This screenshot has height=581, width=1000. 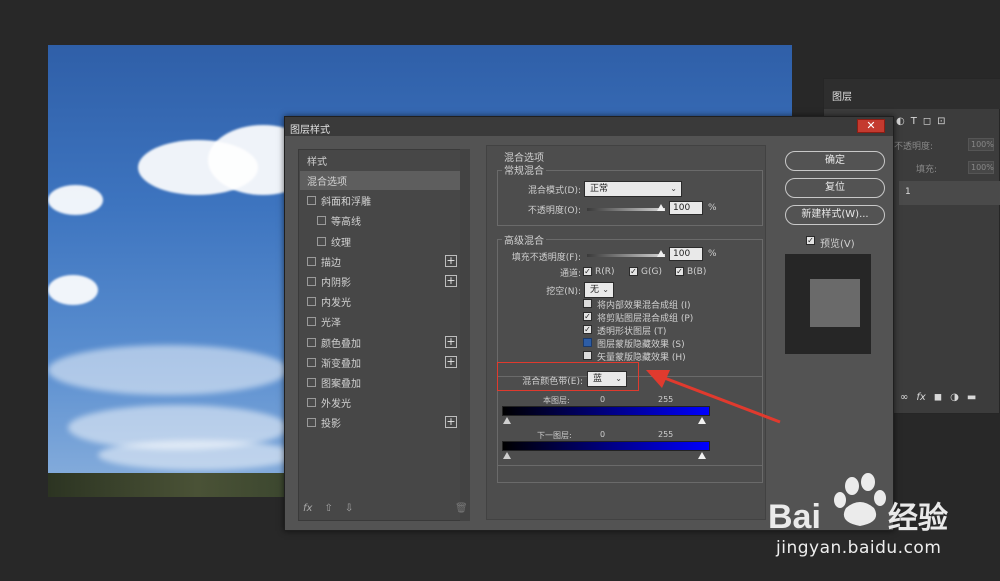 I want to click on underlying-layer-white-slider, so click(x=702, y=455).